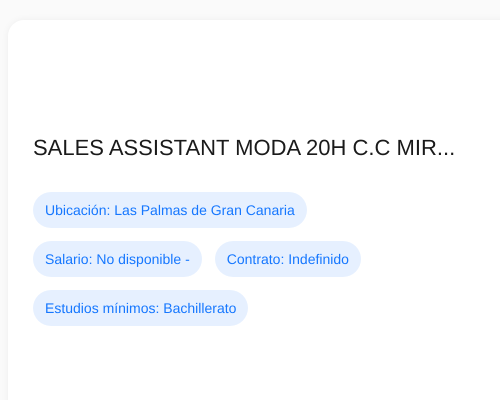 This screenshot has width=500, height=400. I want to click on info-tag: Estudios mínimos: Bachillerato, so click(140, 308).